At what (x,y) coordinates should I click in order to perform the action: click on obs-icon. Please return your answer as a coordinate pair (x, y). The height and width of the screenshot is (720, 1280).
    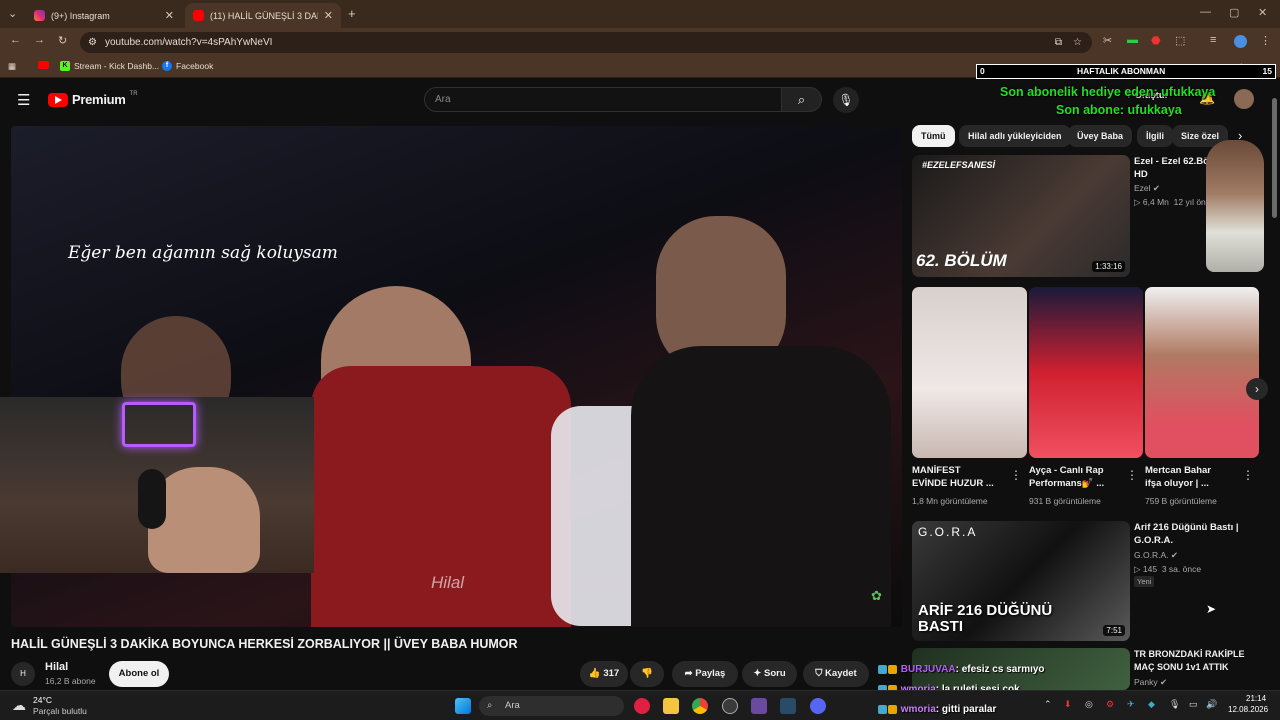
    Looking at the image, I should click on (759, 706).